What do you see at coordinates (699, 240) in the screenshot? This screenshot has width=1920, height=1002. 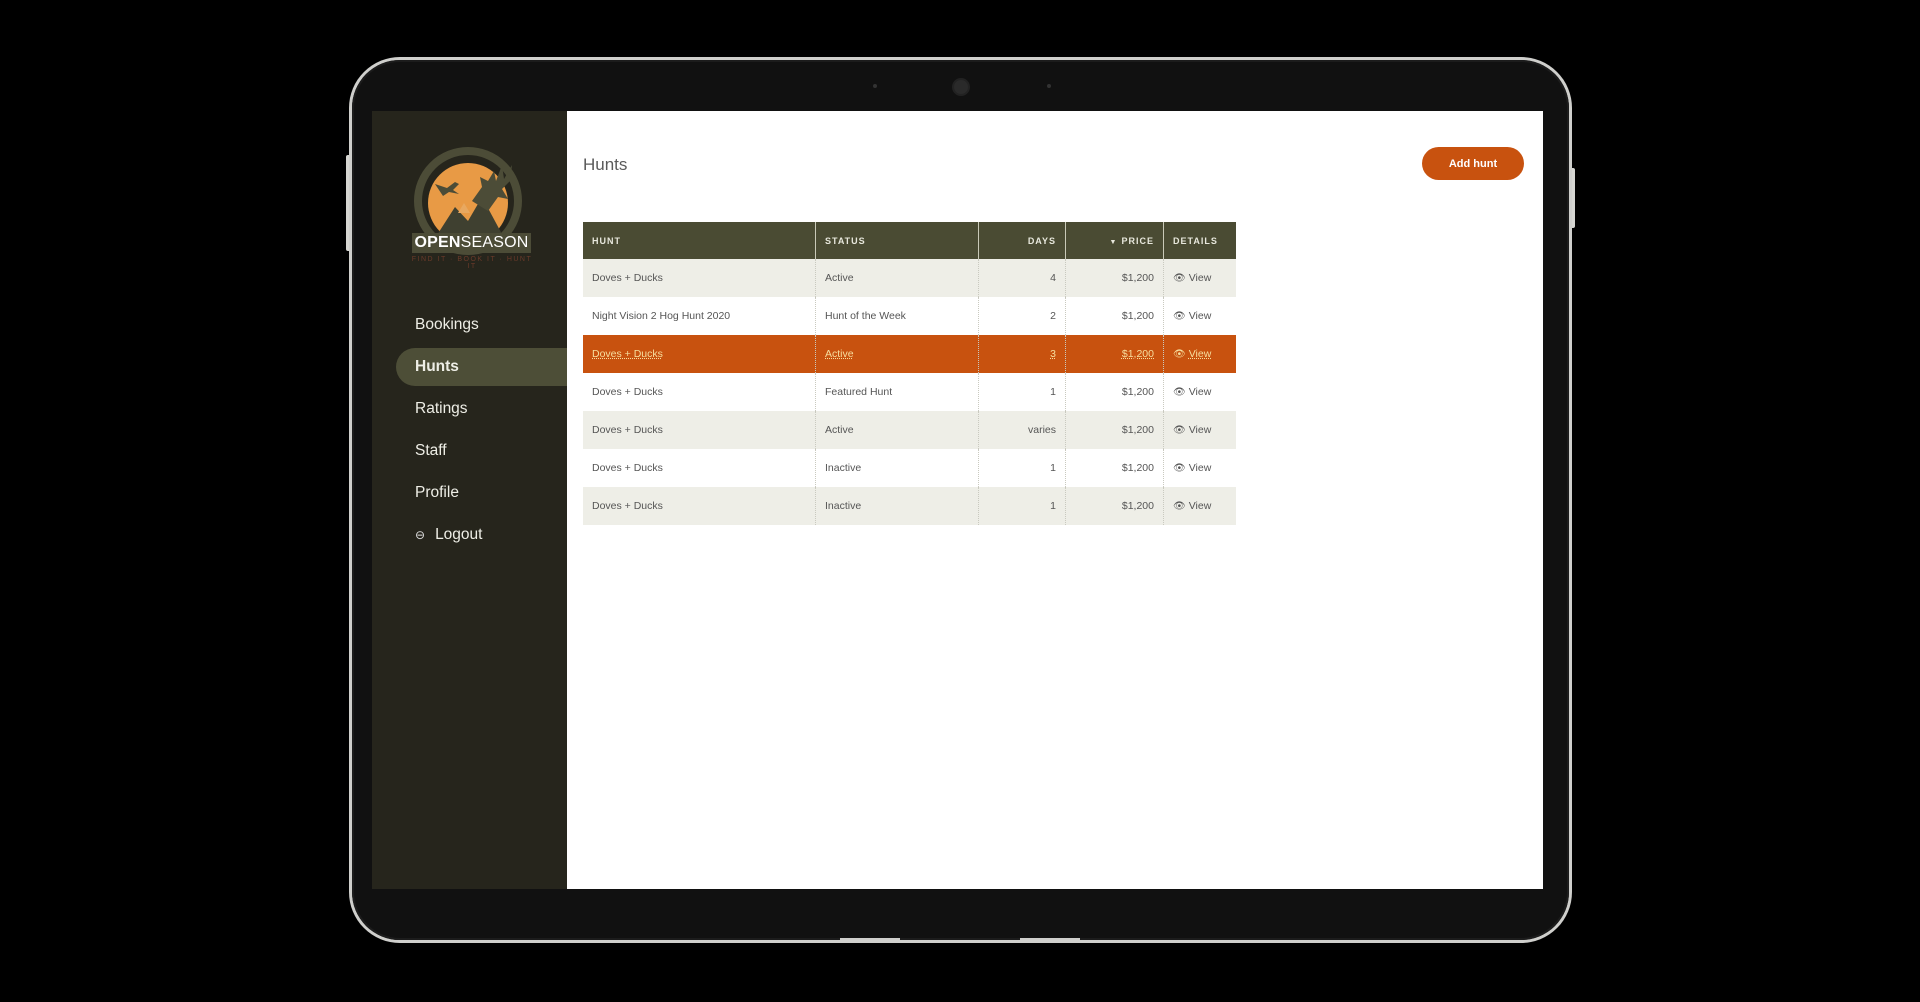 I see `column-header-hunt: HUNT` at bounding box center [699, 240].